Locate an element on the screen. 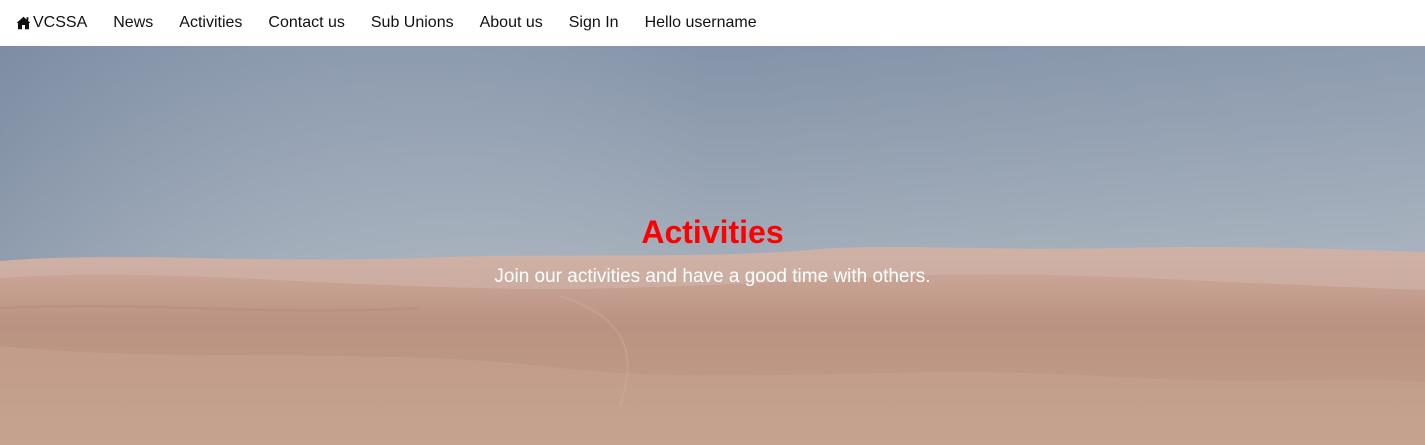 The image size is (1425, 445). brand-link: VCSSA is located at coordinates (51, 23).